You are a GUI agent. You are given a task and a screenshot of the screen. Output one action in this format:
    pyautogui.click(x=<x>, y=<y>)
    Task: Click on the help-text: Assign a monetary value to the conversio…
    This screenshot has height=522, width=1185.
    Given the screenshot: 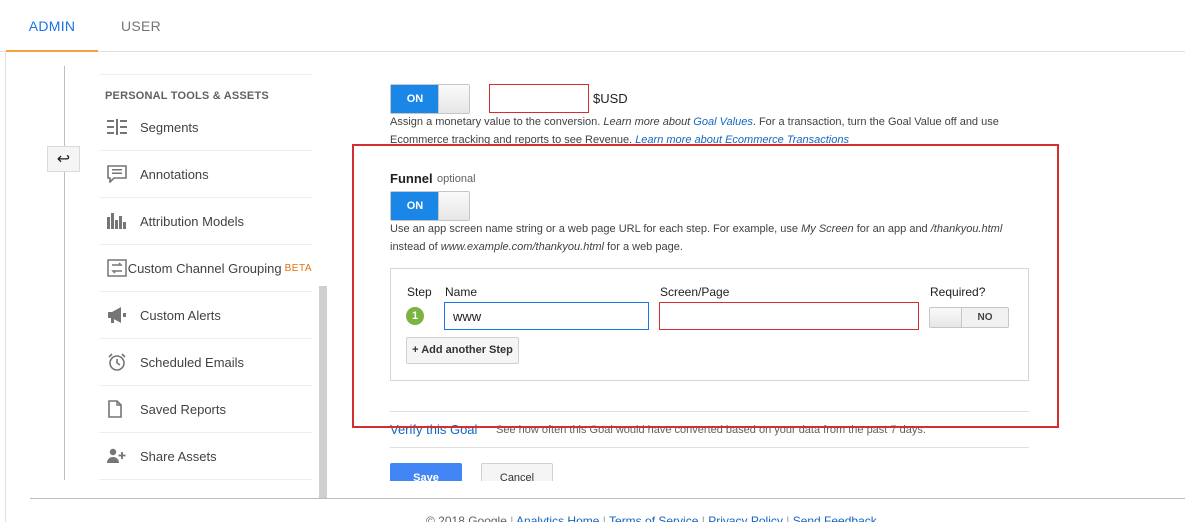 What is the action you would take?
    pyautogui.click(x=497, y=122)
    